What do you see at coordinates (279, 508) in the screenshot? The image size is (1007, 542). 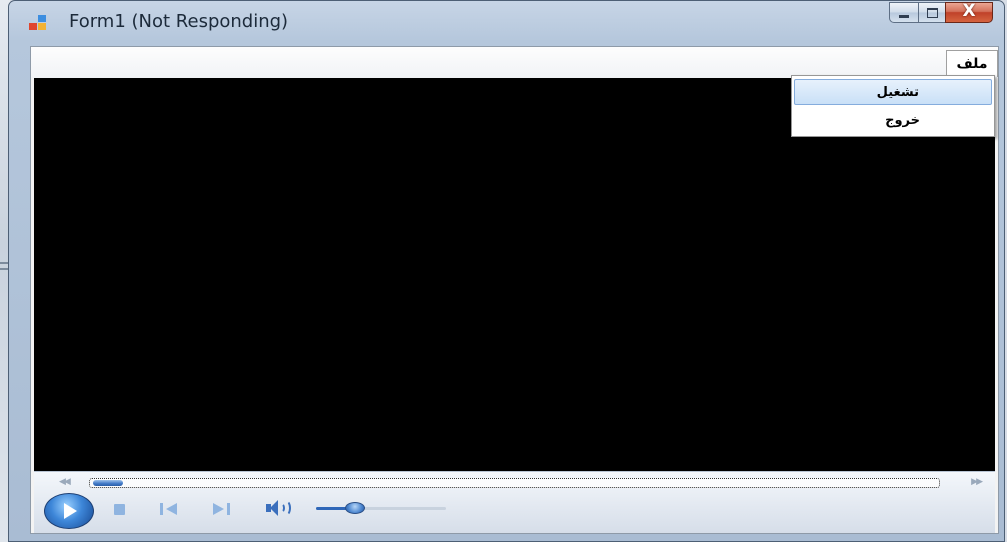 I see `volume-icon` at bounding box center [279, 508].